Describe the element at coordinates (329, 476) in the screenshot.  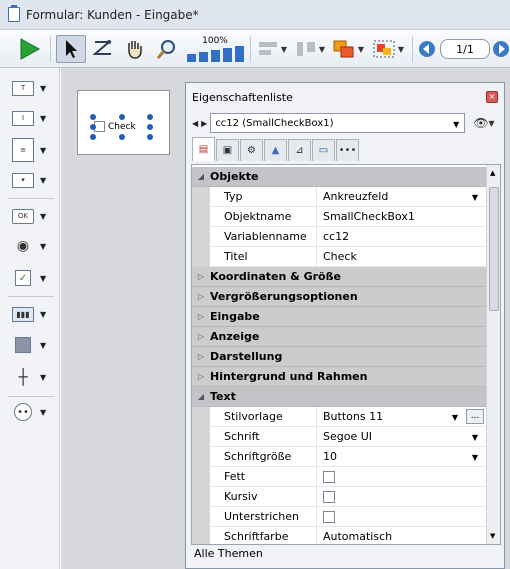
I see `bold-checkbox` at that location.